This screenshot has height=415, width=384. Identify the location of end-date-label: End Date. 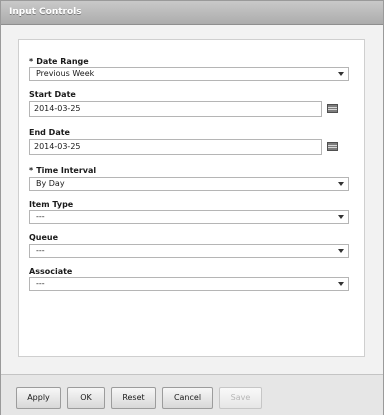
(49, 132).